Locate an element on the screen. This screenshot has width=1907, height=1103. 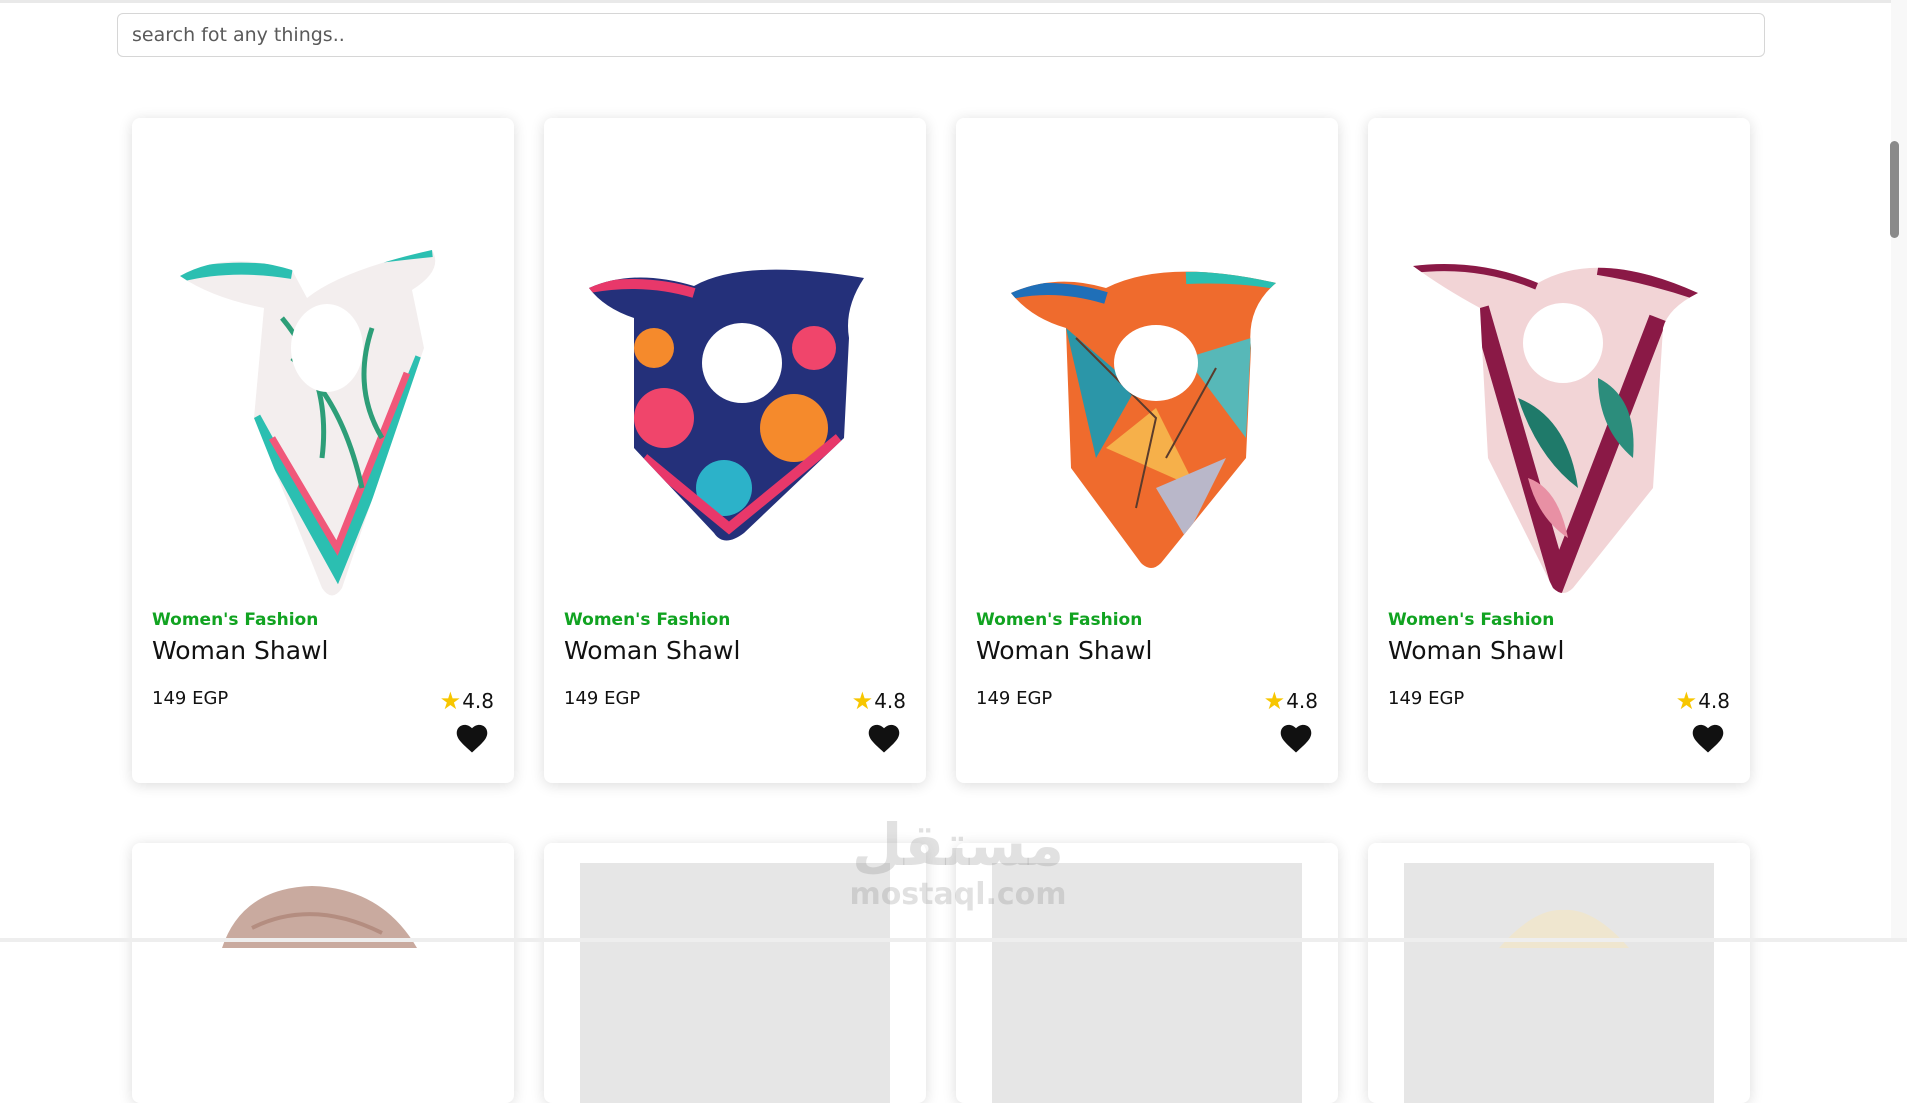
top-border is located at coordinates (953, 1).